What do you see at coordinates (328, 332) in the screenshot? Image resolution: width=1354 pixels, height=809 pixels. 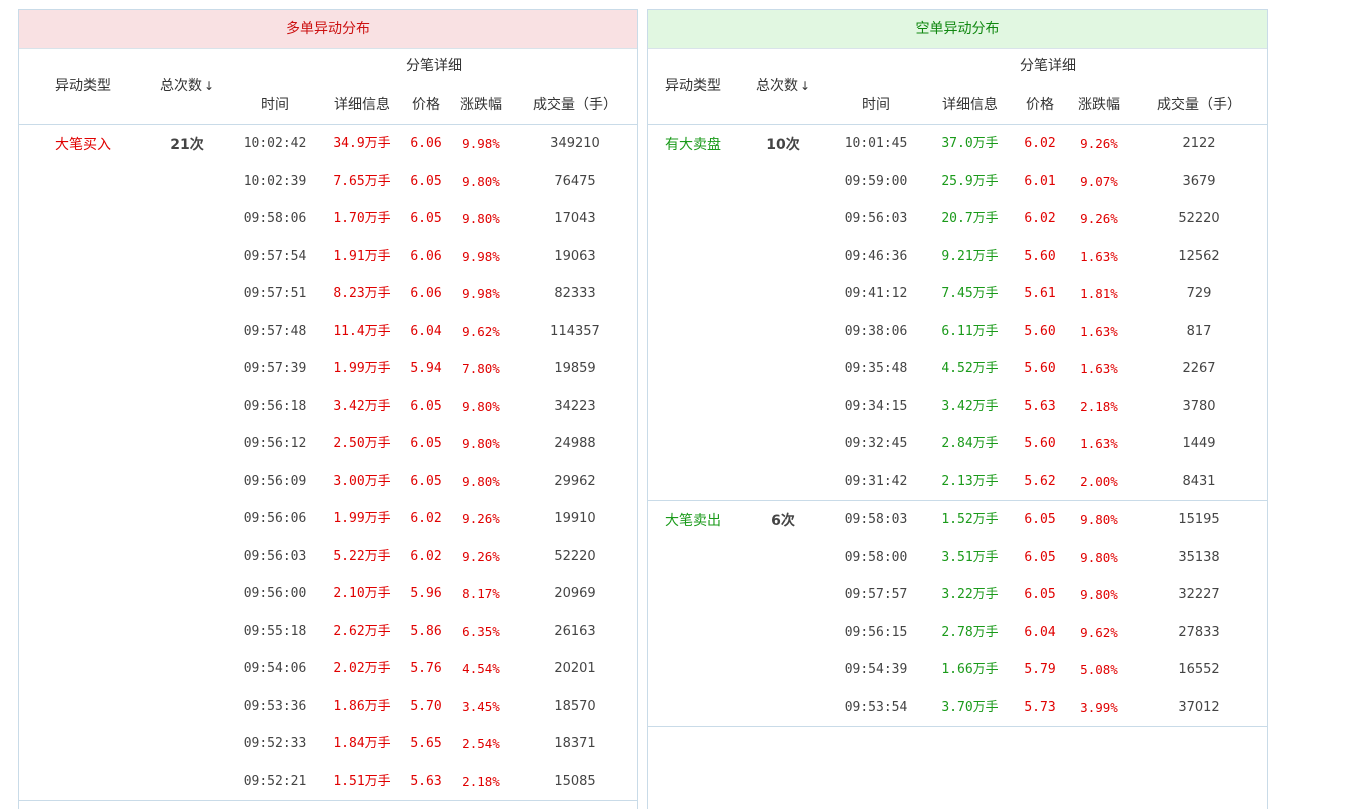 I see `table-row: 09:57:48 11.4万手 6.04 9.62% 114357` at bounding box center [328, 332].